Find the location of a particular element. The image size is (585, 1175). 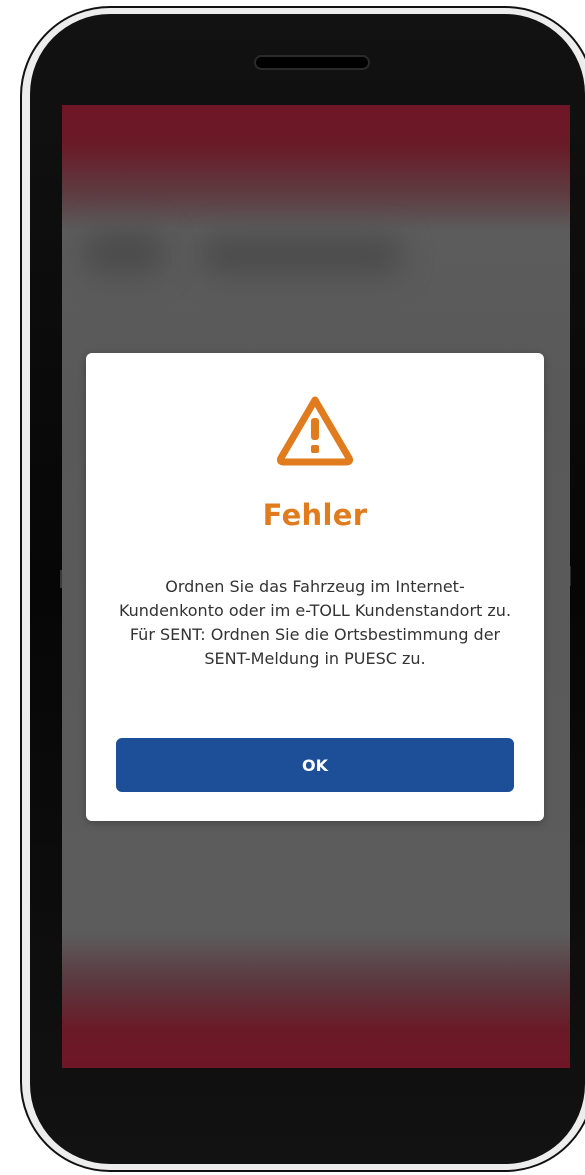

ok-button: OK is located at coordinates (315, 765).